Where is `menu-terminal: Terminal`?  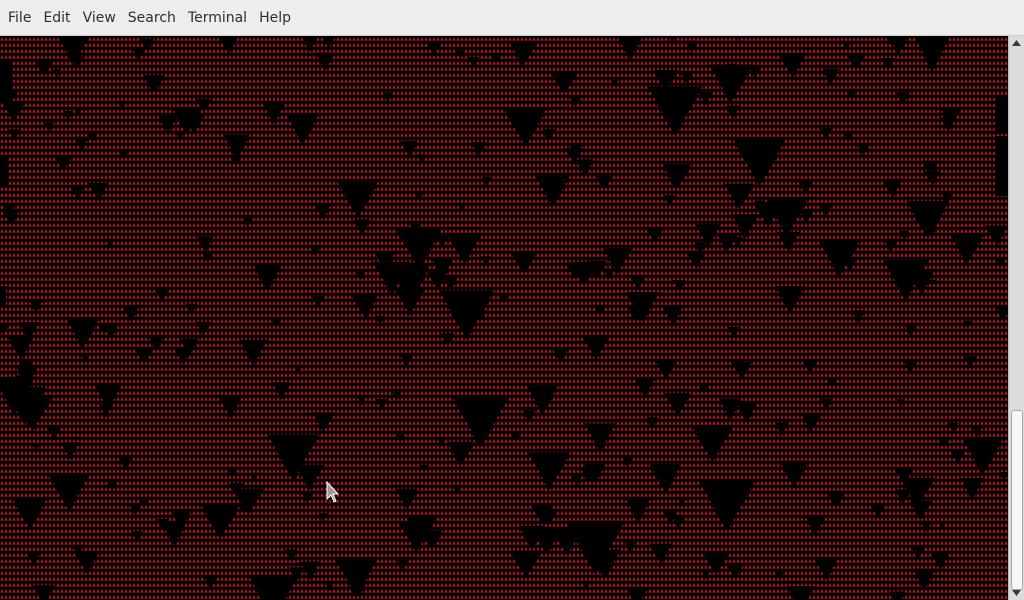 menu-terminal: Terminal is located at coordinates (217, 18).